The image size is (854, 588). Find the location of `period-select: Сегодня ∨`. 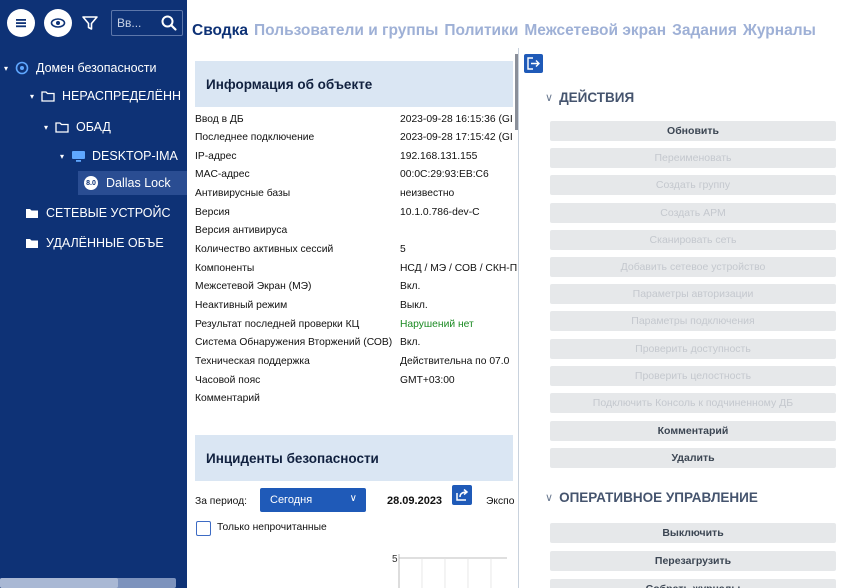

period-select: Сегодня ∨ is located at coordinates (313, 500).